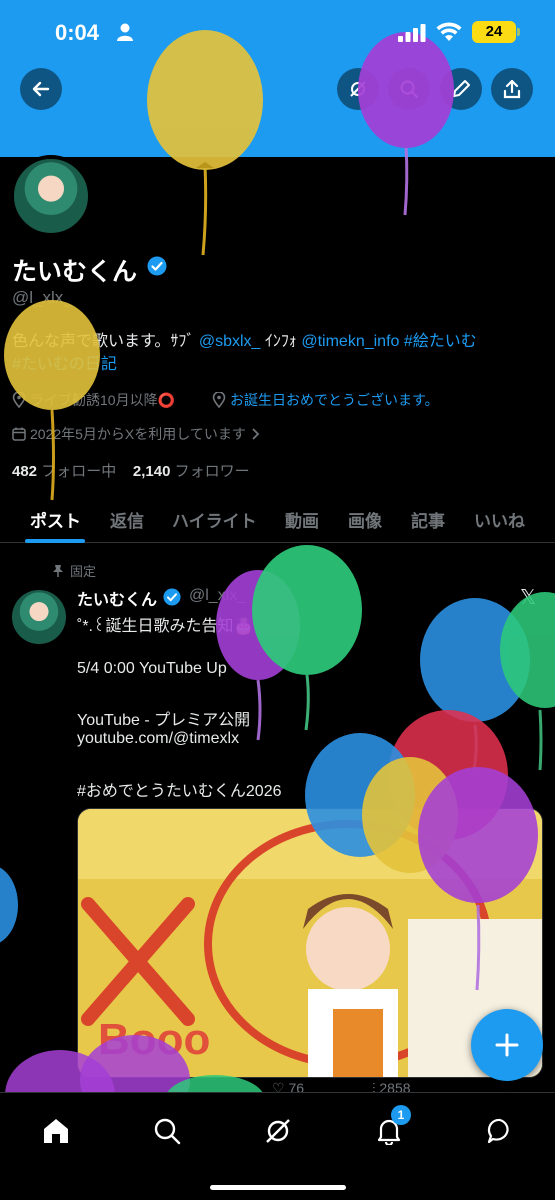 The image size is (555, 1200). I want to click on joined-text: 2022年5月からXを利用しています, so click(138, 434).